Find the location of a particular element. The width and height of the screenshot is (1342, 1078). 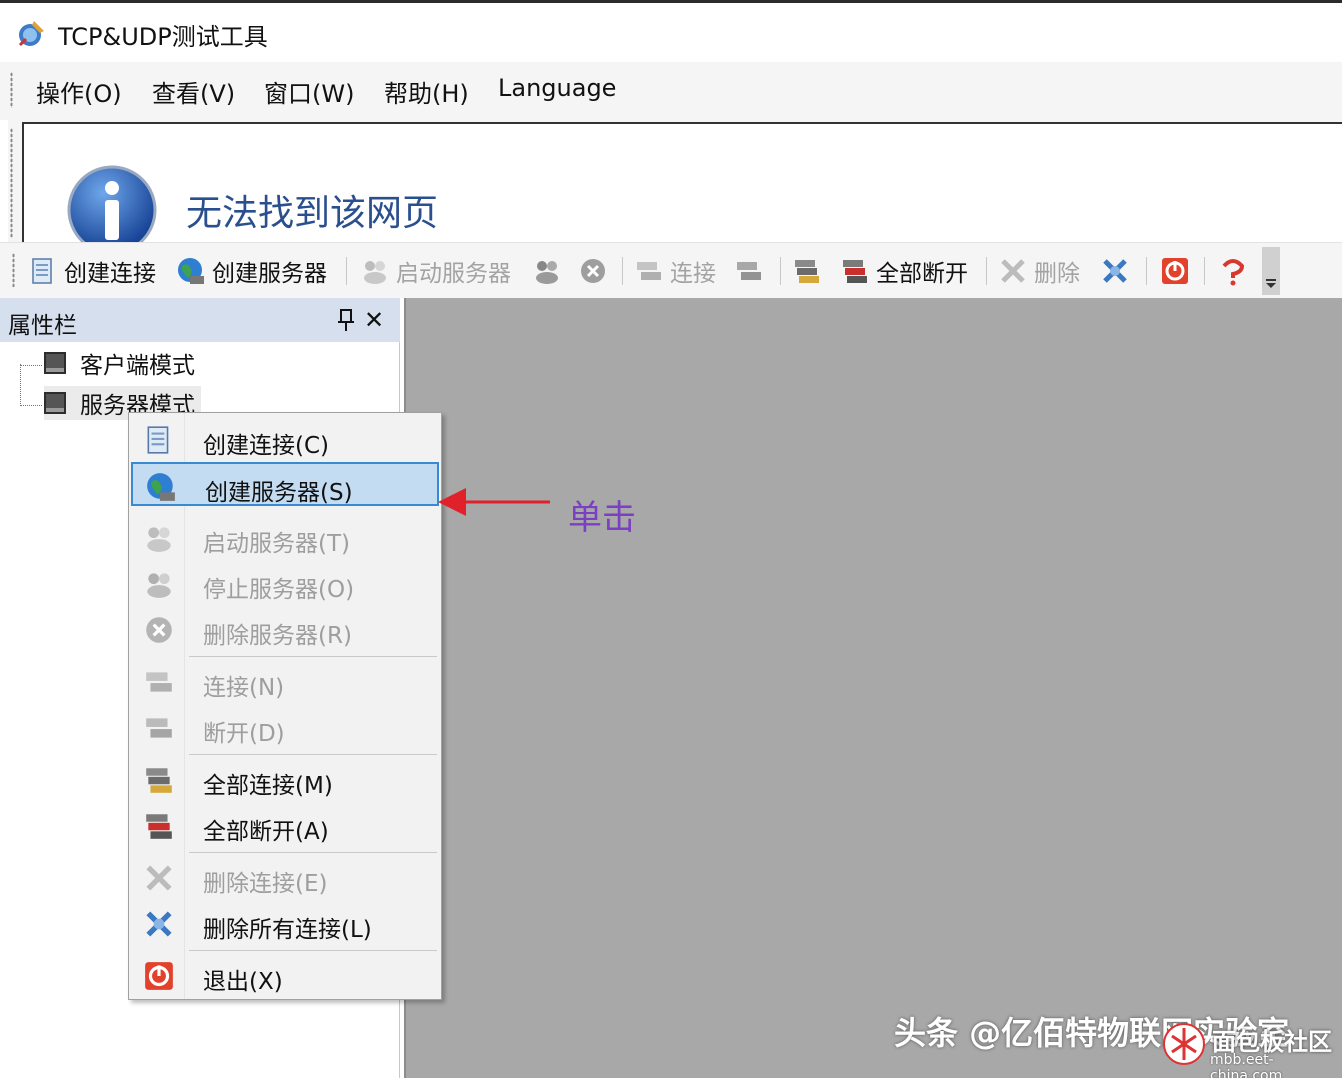

menu-item-label: 连接(N) is located at coordinates (244, 688).